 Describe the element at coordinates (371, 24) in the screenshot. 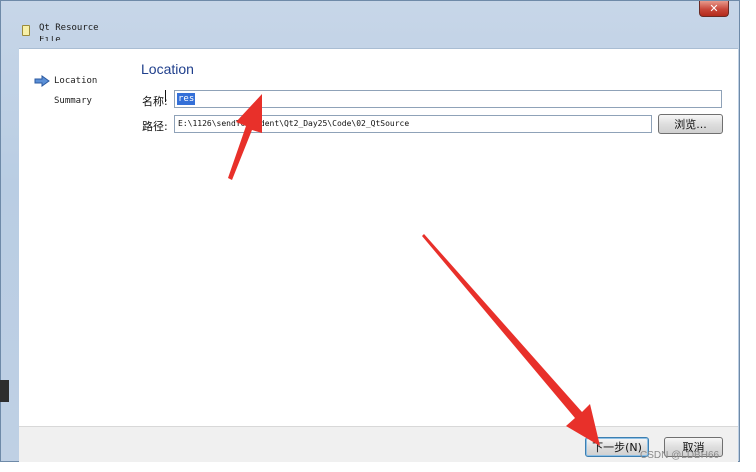

I see `title-bar: Qt Resource File ✕` at that location.